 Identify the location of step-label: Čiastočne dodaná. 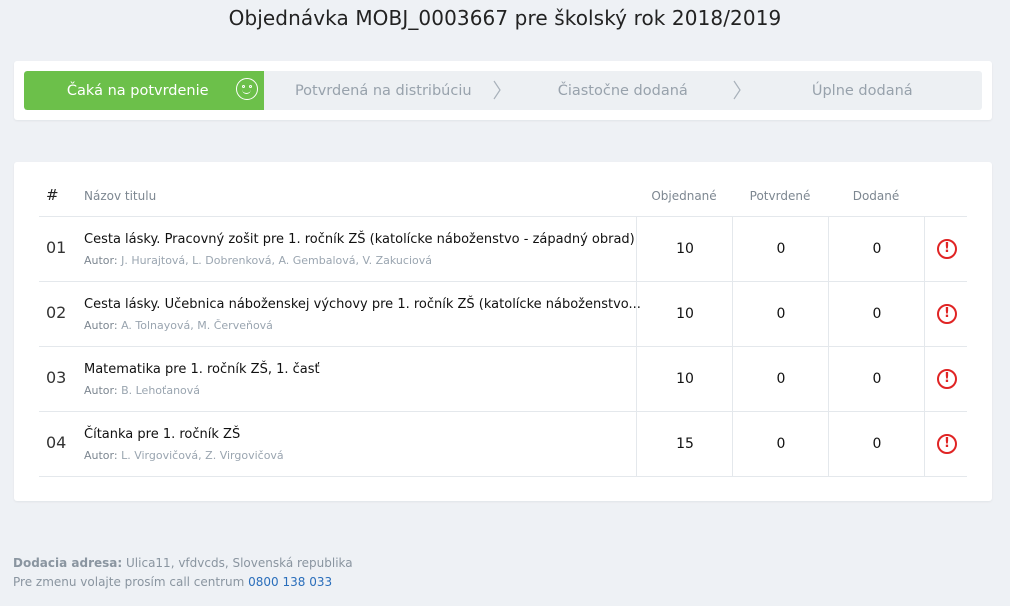
(622, 90).